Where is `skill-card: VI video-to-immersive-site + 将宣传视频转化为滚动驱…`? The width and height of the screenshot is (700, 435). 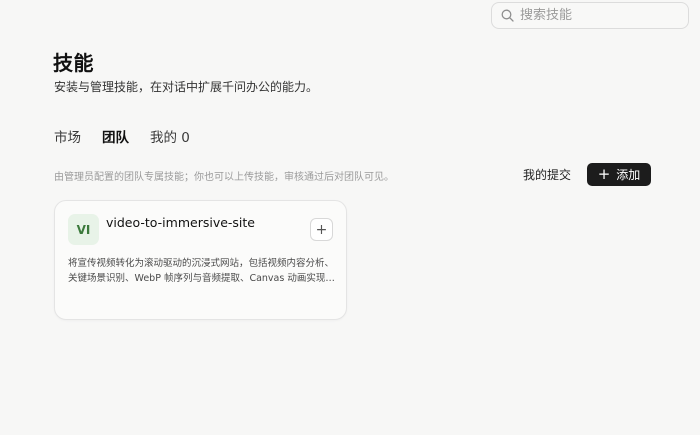
skill-card: VI video-to-immersive-site + 将宣传视频转化为滚动驱… is located at coordinates (200, 260).